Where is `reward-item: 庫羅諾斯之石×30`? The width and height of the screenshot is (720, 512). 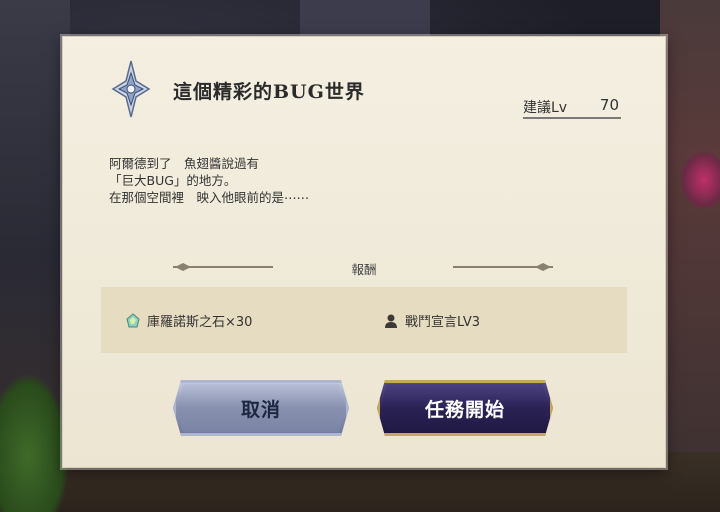 reward-item: 庫羅諾斯之石×30 is located at coordinates (188, 320).